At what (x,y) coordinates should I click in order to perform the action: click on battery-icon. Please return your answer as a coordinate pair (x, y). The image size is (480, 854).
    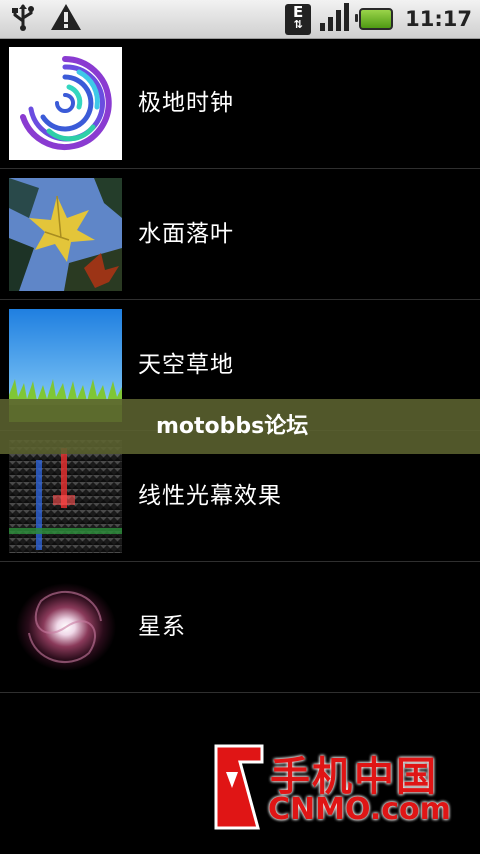
    Looking at the image, I should click on (374, 19).